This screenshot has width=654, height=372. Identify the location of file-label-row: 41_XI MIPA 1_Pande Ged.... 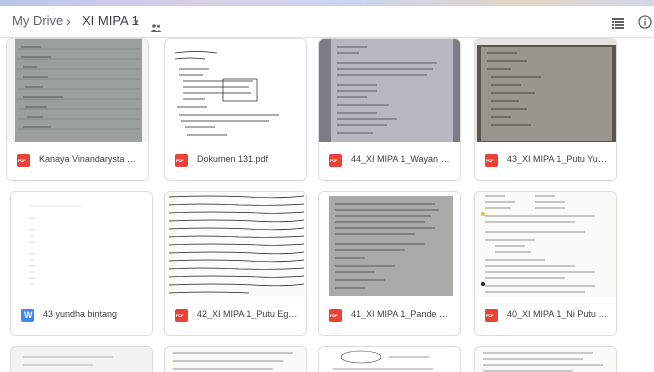
(389, 316).